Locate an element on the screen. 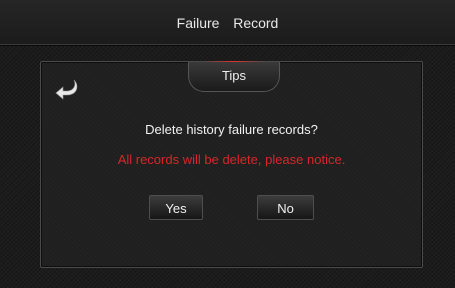  back-arrow-icon is located at coordinates (66, 89).